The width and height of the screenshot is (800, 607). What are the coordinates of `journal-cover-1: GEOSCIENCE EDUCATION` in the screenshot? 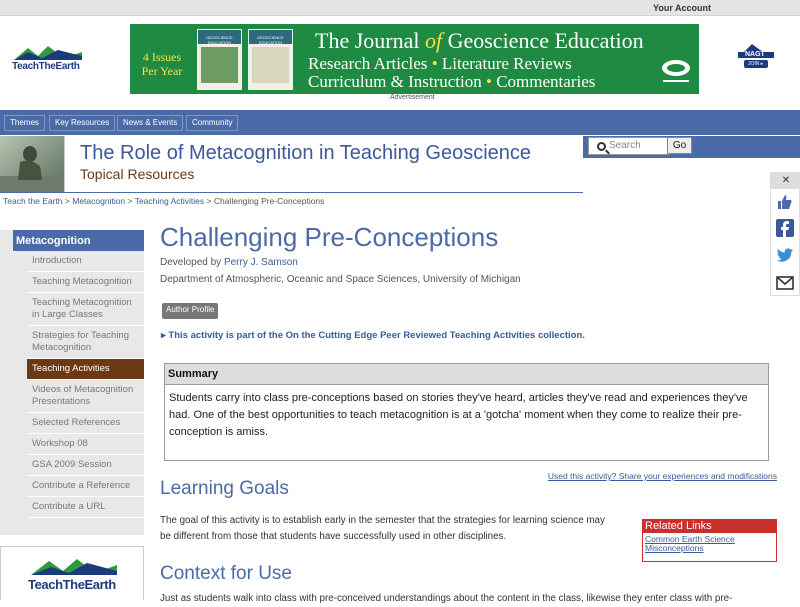 It's located at (219, 59).